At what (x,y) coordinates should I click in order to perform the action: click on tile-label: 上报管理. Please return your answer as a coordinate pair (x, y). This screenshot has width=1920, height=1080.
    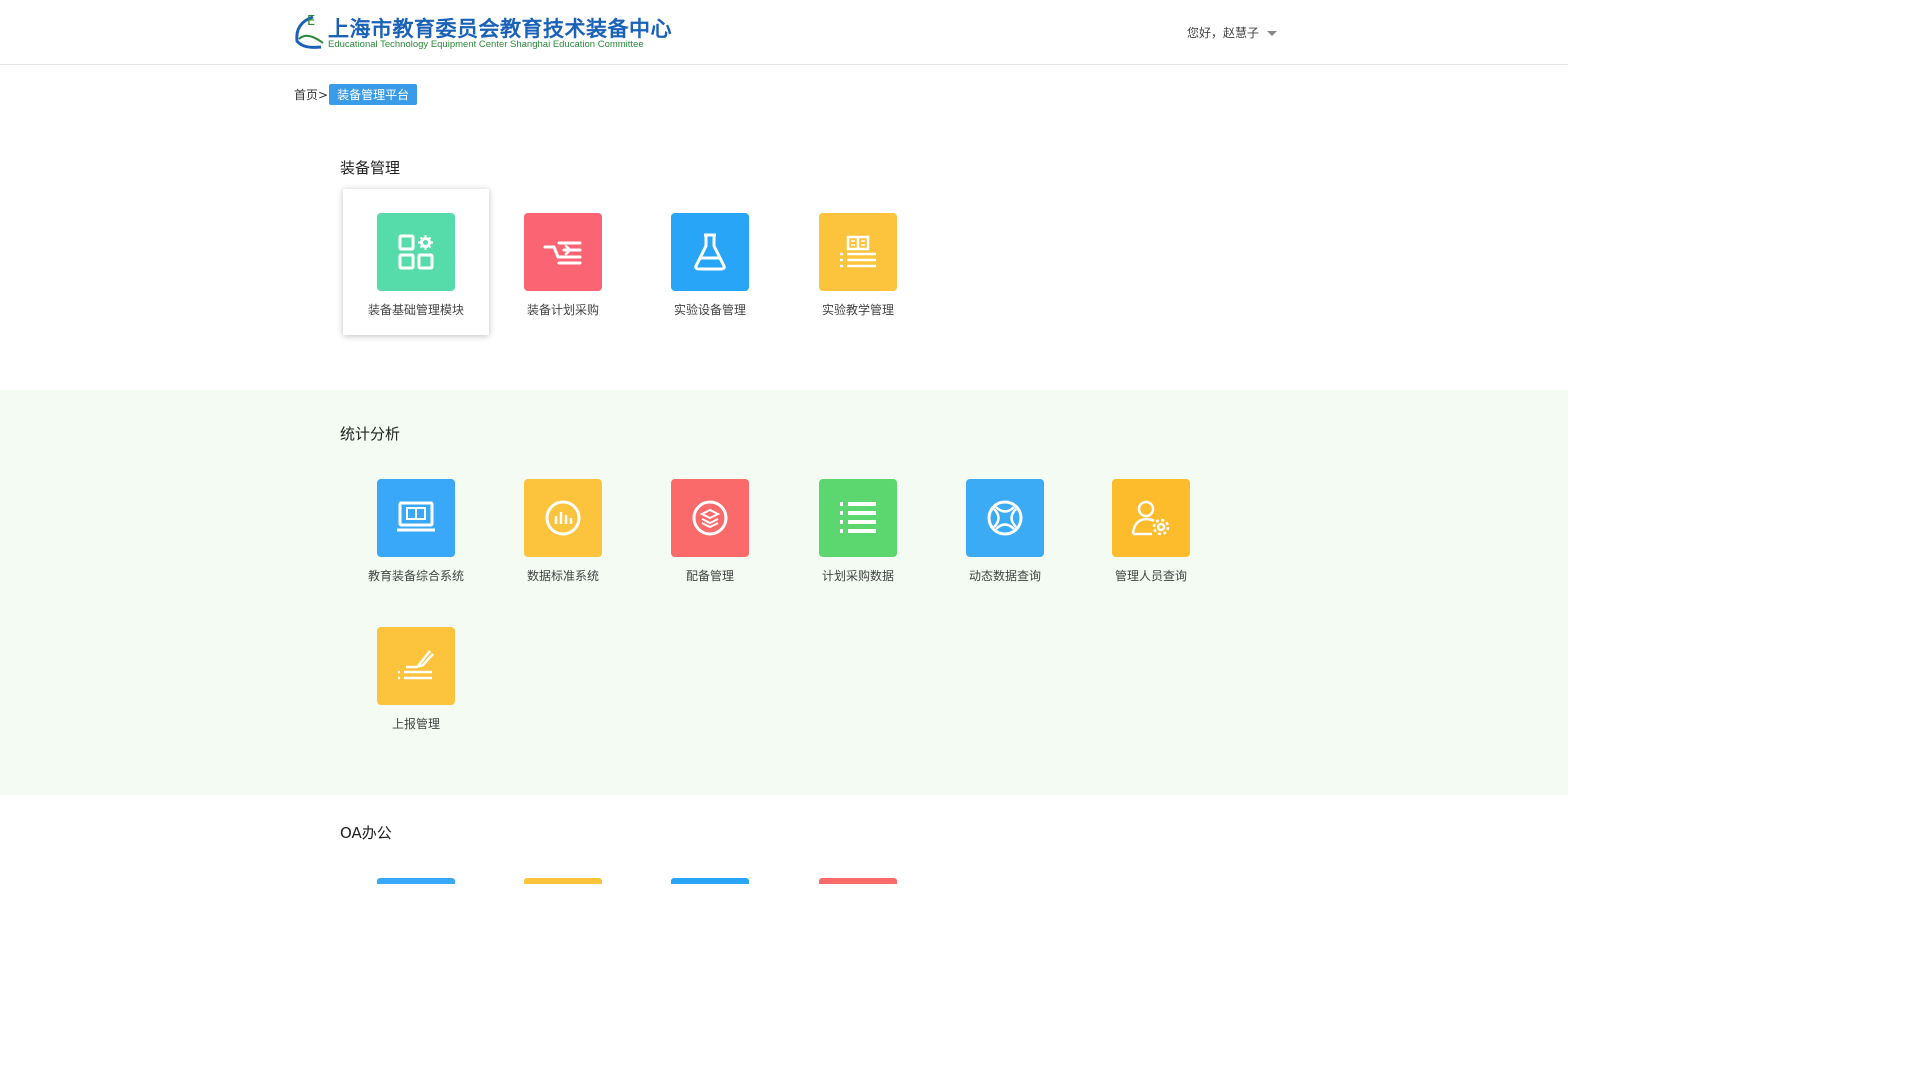
    Looking at the image, I should click on (415, 724).